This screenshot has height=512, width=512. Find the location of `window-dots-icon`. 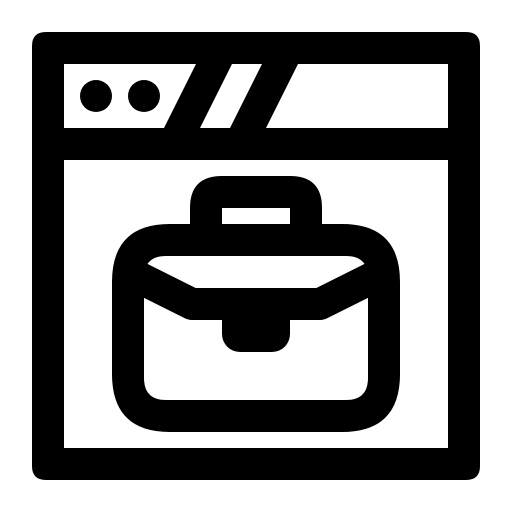

window-dots-icon is located at coordinates (120, 96).